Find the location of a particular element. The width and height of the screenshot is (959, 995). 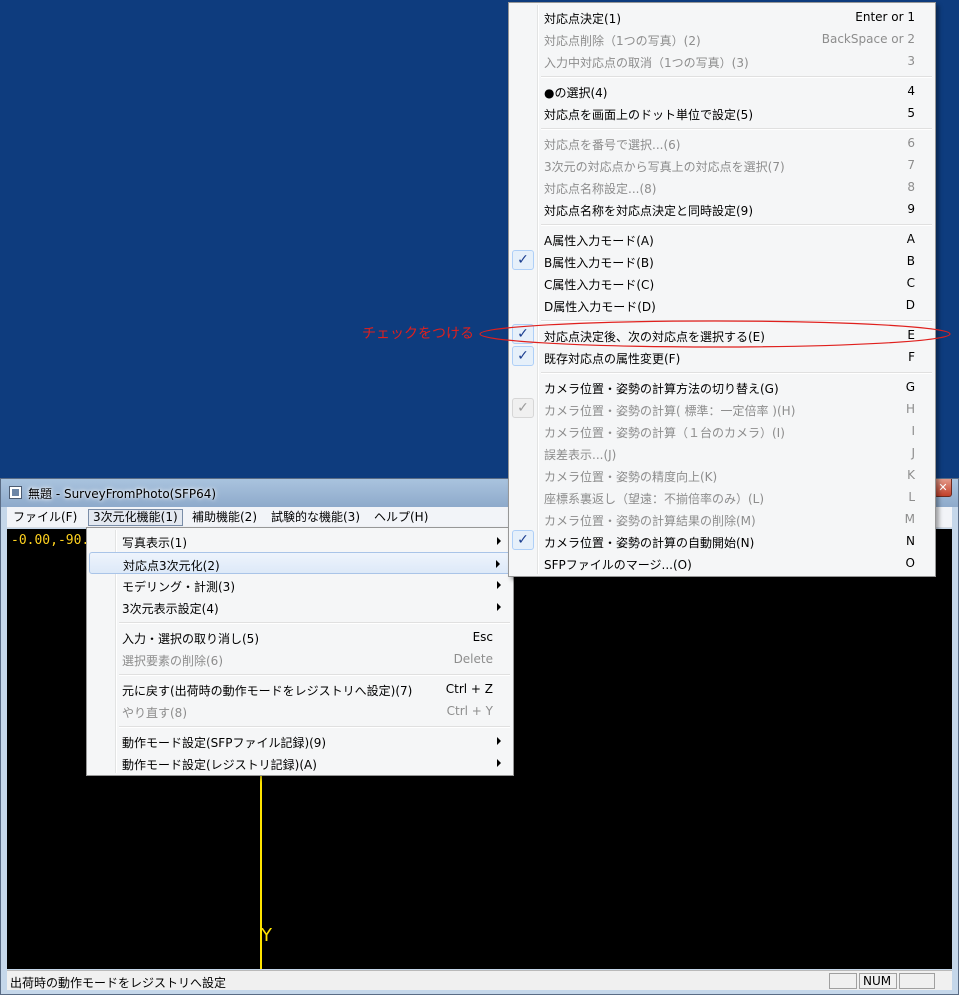

menu-item-attr-a-mode: A属性入力モード(A) A is located at coordinates (722, 239).